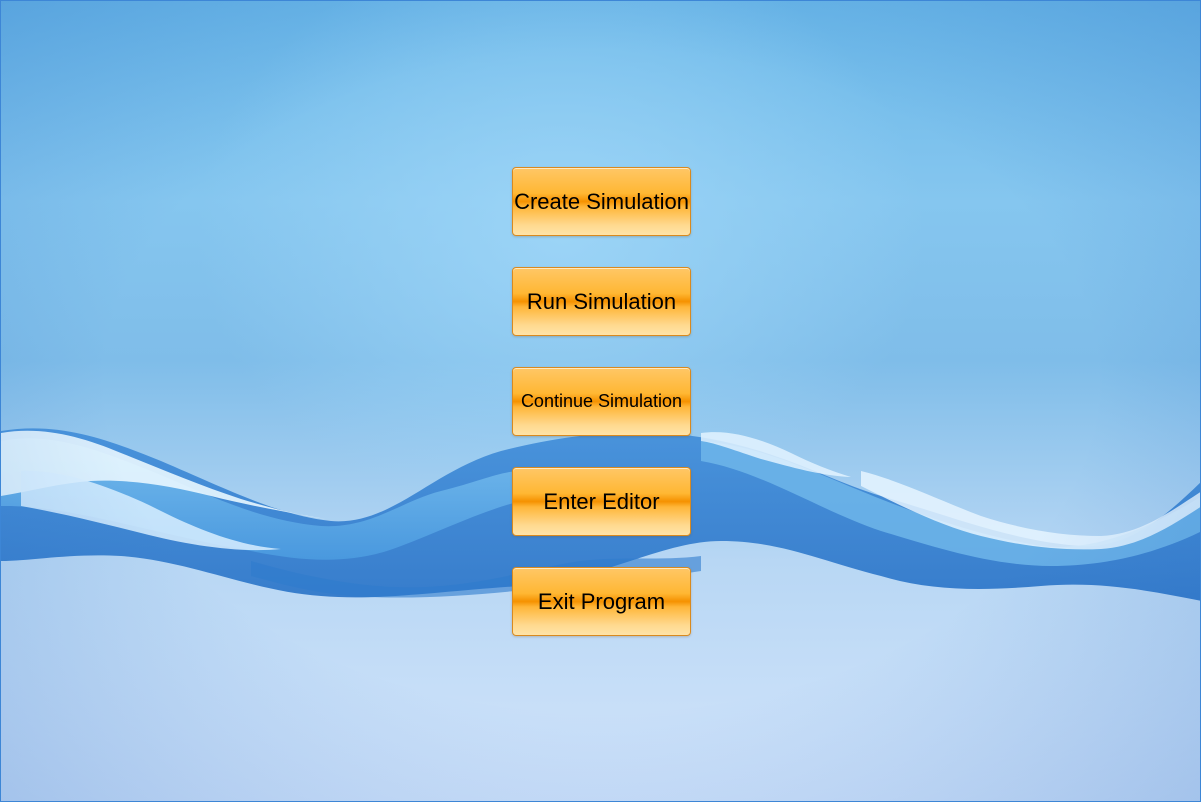 The width and height of the screenshot is (1201, 802). What do you see at coordinates (601, 201) in the screenshot?
I see `create-simulation-button: Create Simulation` at bounding box center [601, 201].